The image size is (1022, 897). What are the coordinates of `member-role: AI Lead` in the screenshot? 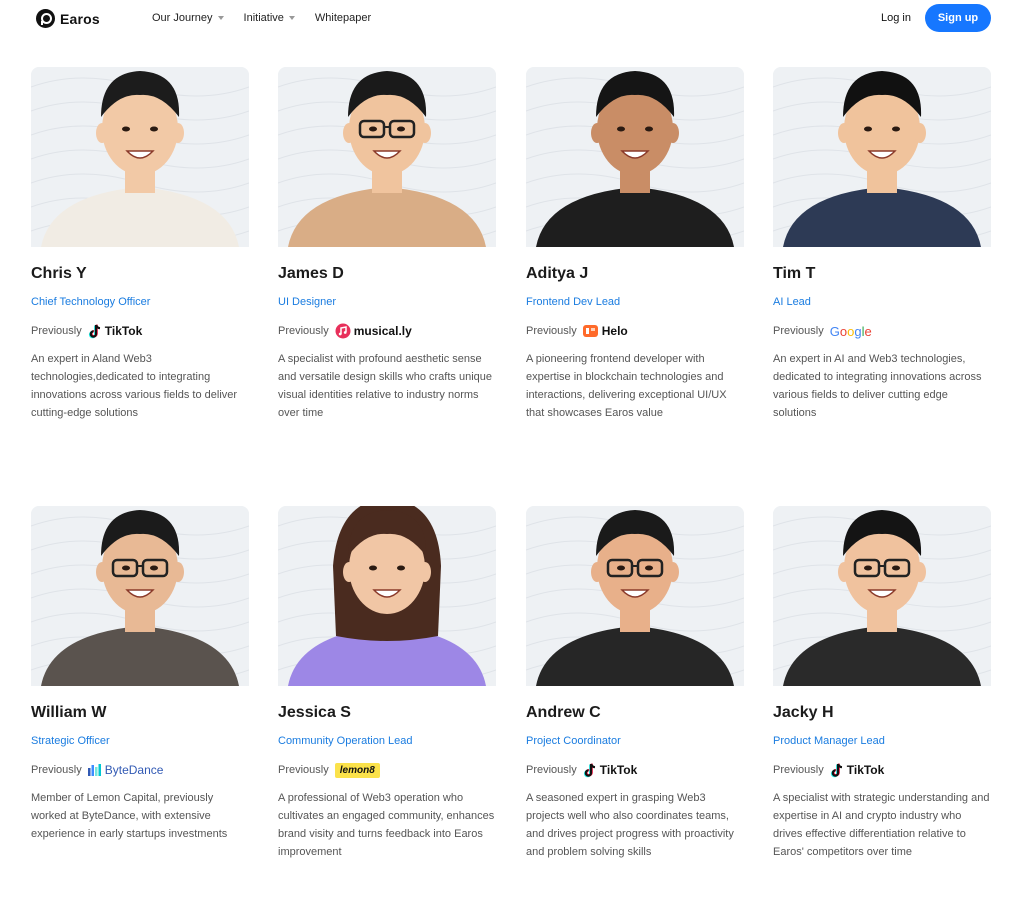 It's located at (792, 302).